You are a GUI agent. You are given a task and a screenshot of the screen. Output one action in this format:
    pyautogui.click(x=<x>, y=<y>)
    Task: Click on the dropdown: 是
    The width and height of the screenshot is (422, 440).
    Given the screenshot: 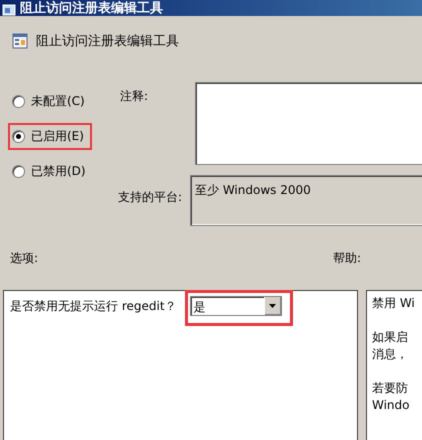 What is the action you would take?
    pyautogui.click(x=236, y=306)
    